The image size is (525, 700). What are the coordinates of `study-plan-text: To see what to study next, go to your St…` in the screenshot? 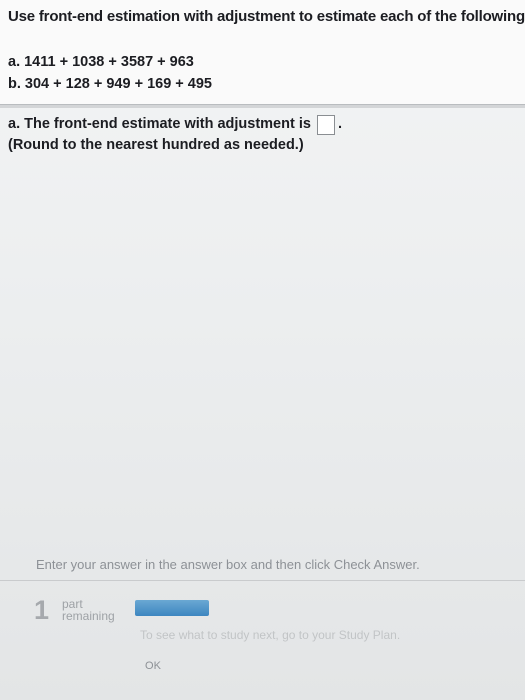 It's located at (270, 635).